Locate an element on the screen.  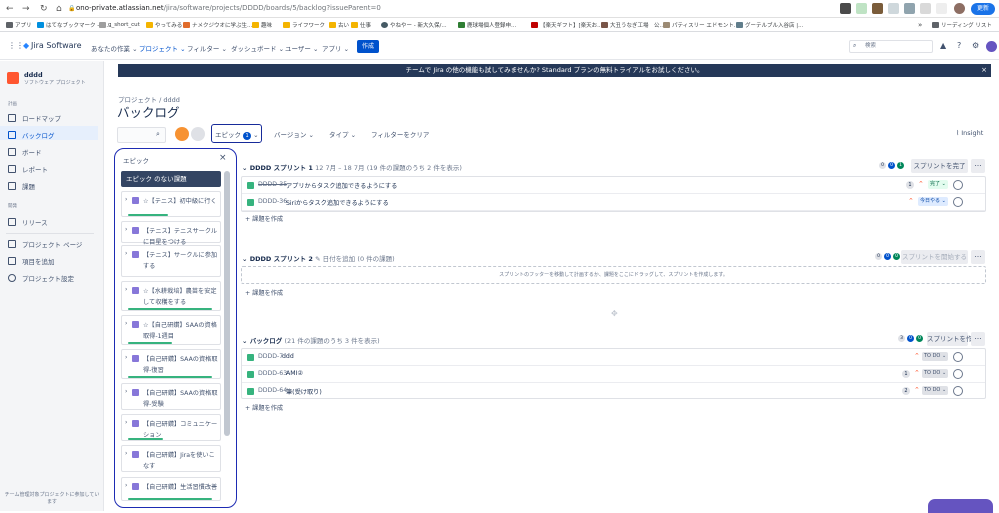
status-badge: 完了 ⌄ is located at coordinates (938, 184).